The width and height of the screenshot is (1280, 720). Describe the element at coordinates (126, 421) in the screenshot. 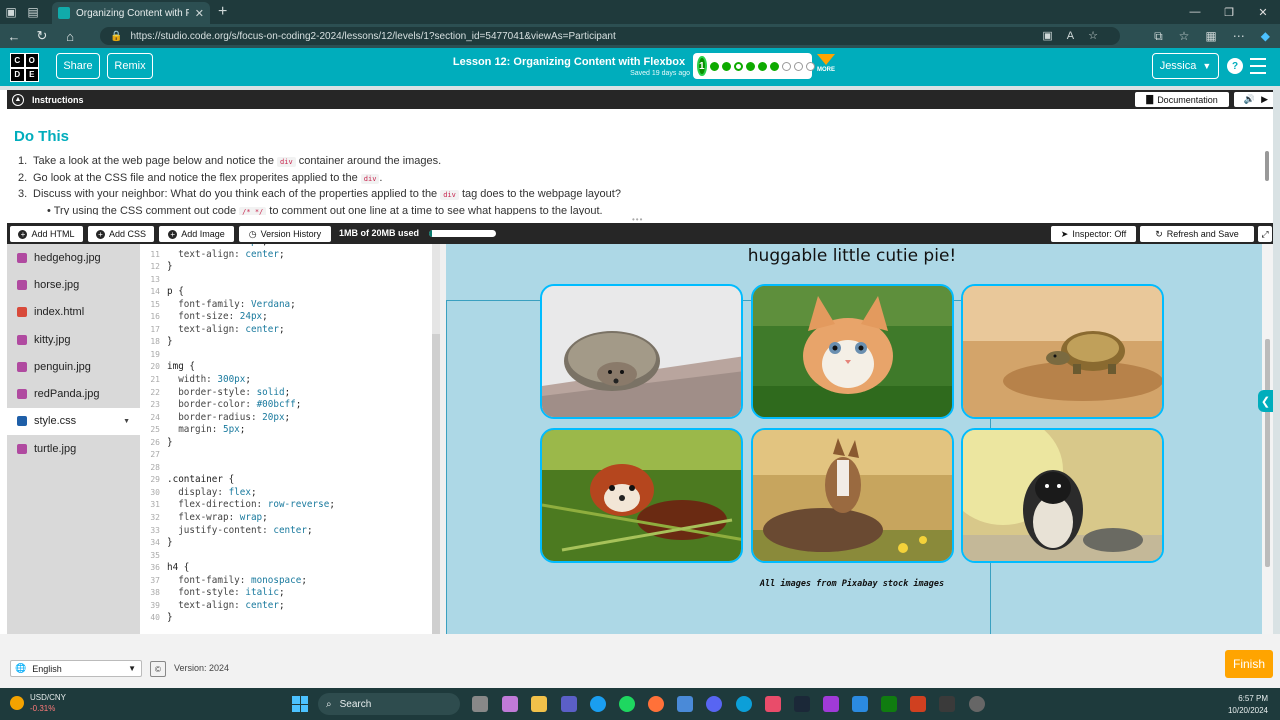

I see `file-menu-caret-icon: ▼` at that location.